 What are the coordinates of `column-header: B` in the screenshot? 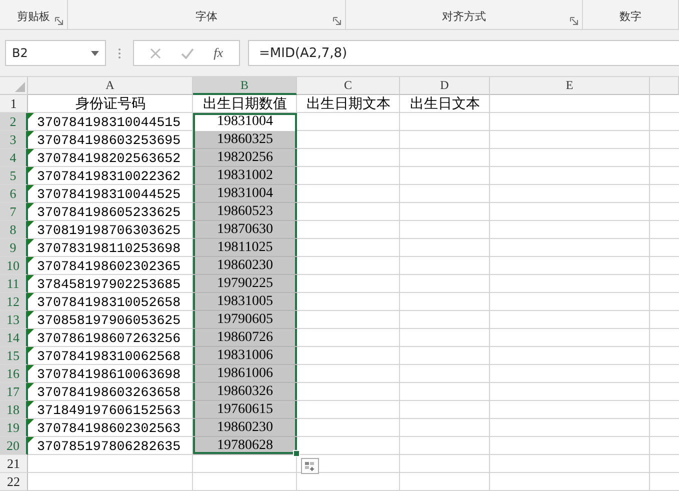 It's located at (245, 86).